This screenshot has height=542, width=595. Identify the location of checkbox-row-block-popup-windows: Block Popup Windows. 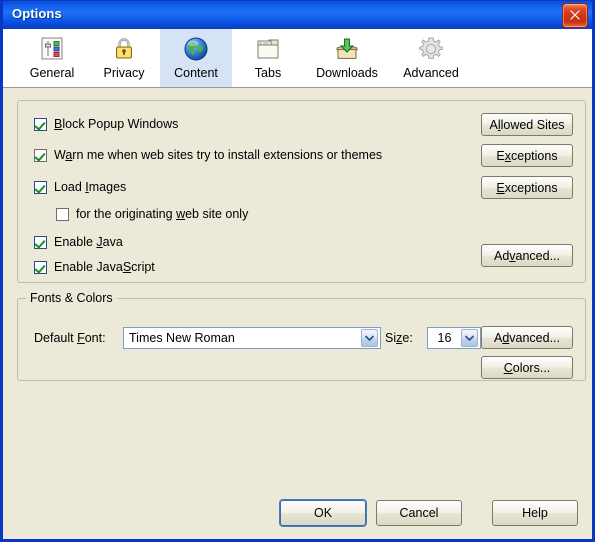
(106, 124).